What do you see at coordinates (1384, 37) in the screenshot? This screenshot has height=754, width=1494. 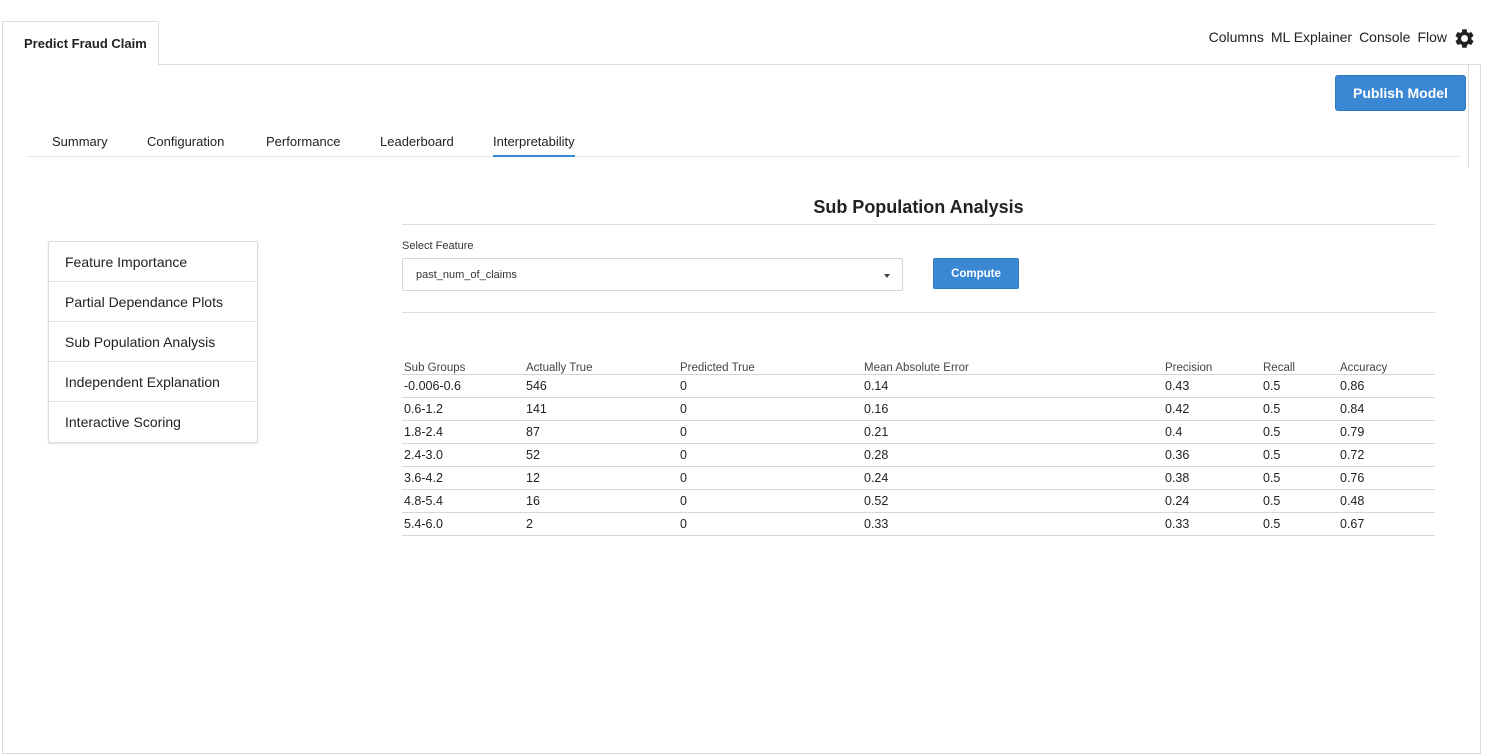 I see `nav-console: Console` at bounding box center [1384, 37].